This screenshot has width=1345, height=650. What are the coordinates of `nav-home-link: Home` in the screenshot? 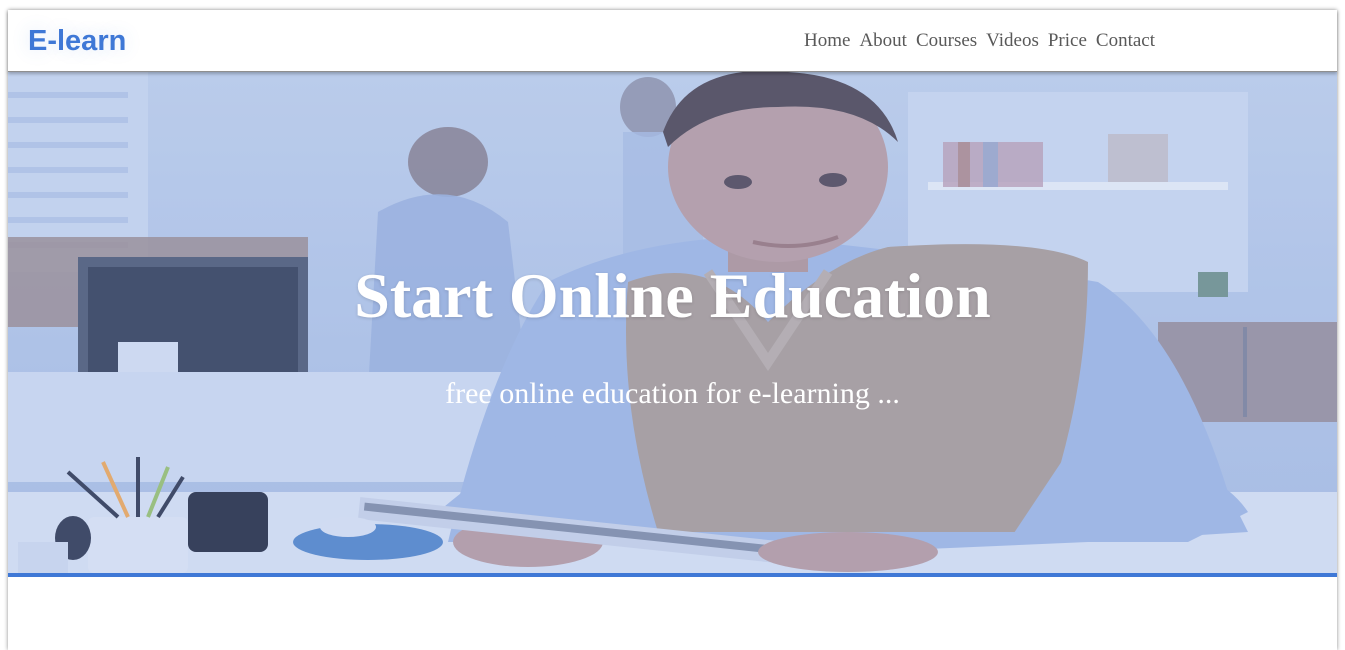 It's located at (827, 40).